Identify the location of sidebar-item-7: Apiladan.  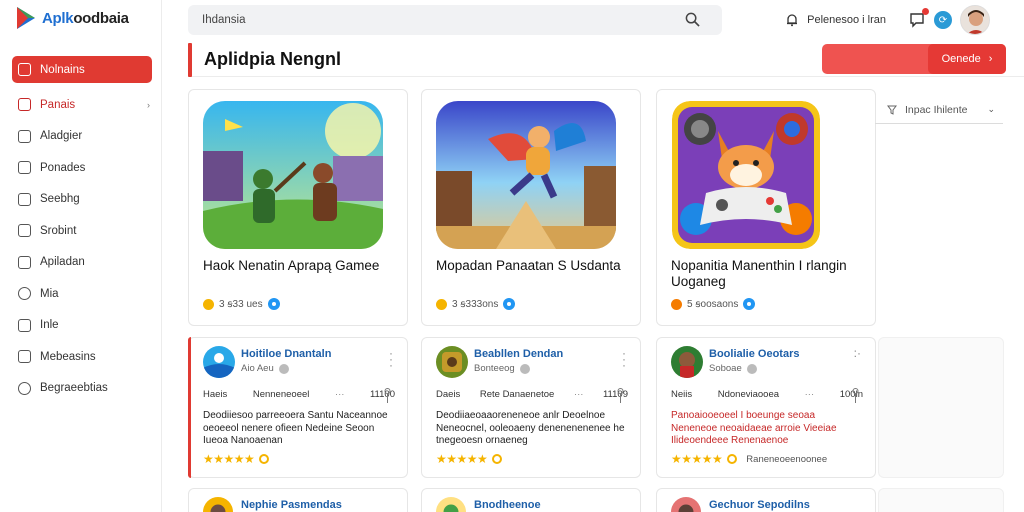
(81, 263).